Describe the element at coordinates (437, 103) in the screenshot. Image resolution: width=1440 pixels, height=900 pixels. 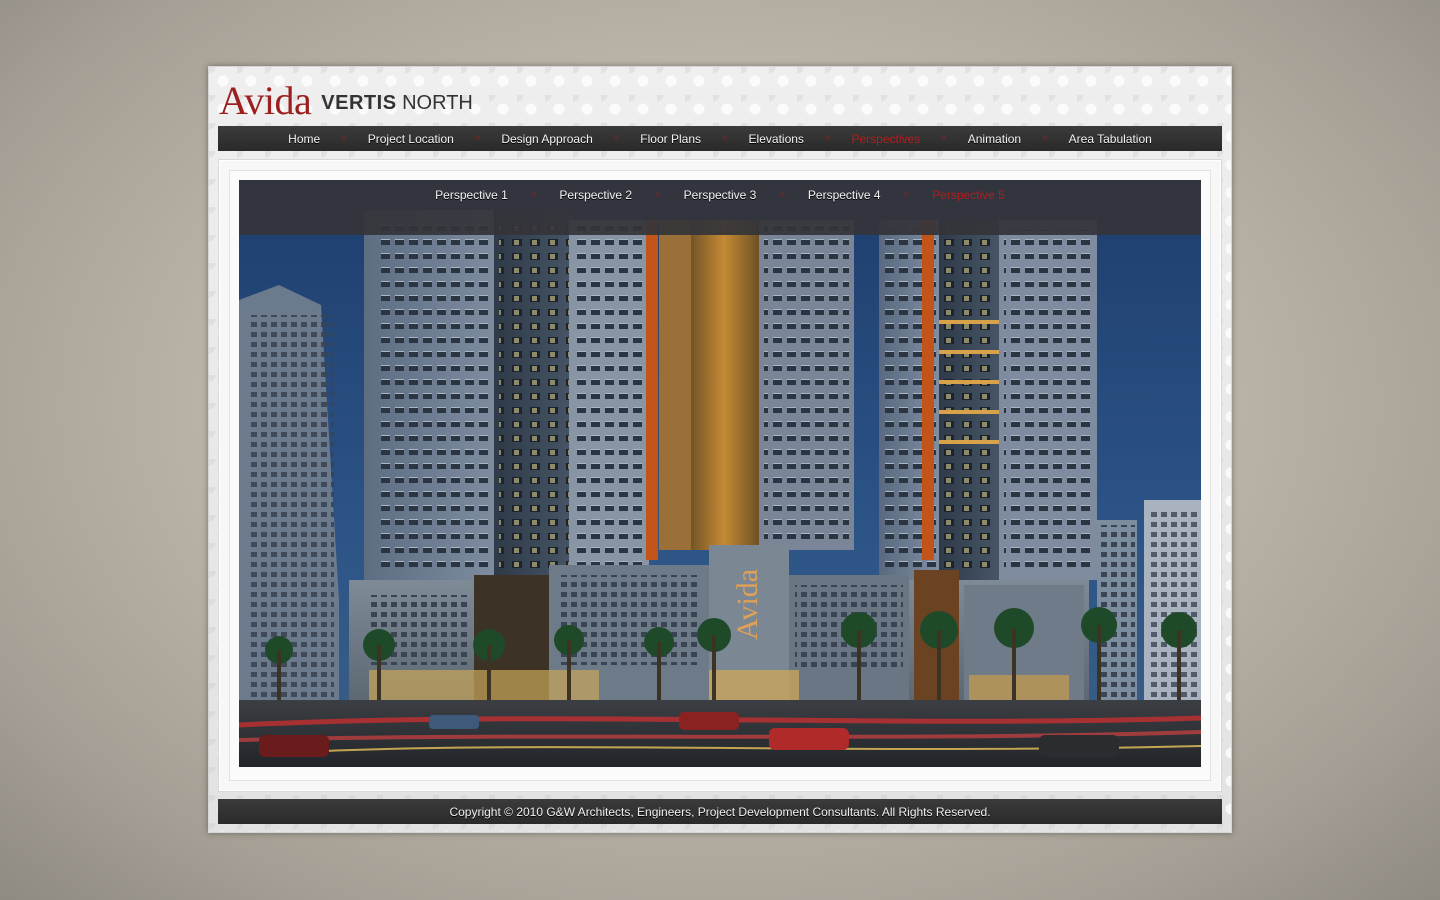
I see `logo-north: NORTH` at that location.